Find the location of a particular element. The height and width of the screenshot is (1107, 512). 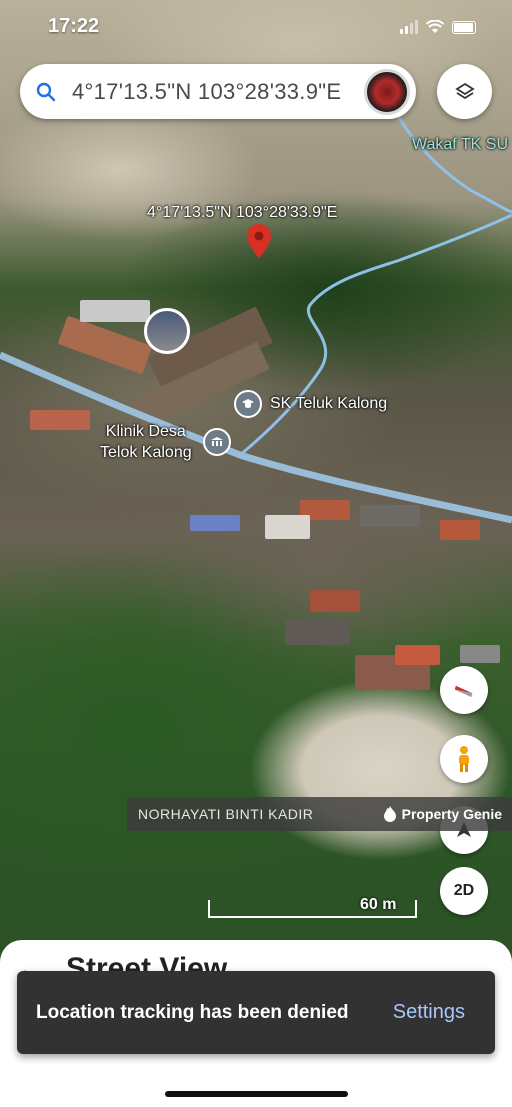

layers-button is located at coordinates (464, 91).